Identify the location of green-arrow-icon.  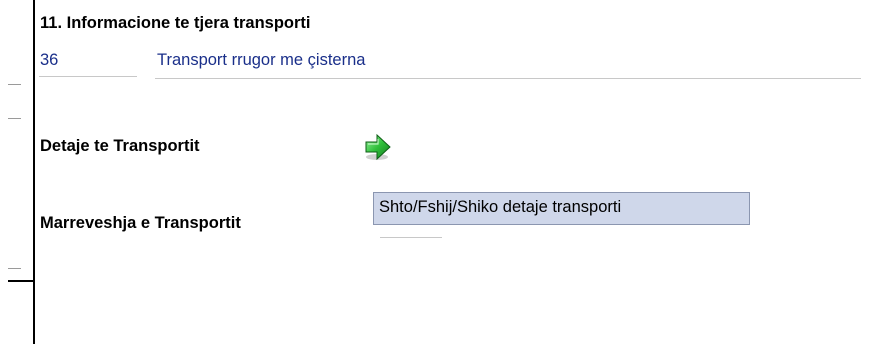
(378, 147).